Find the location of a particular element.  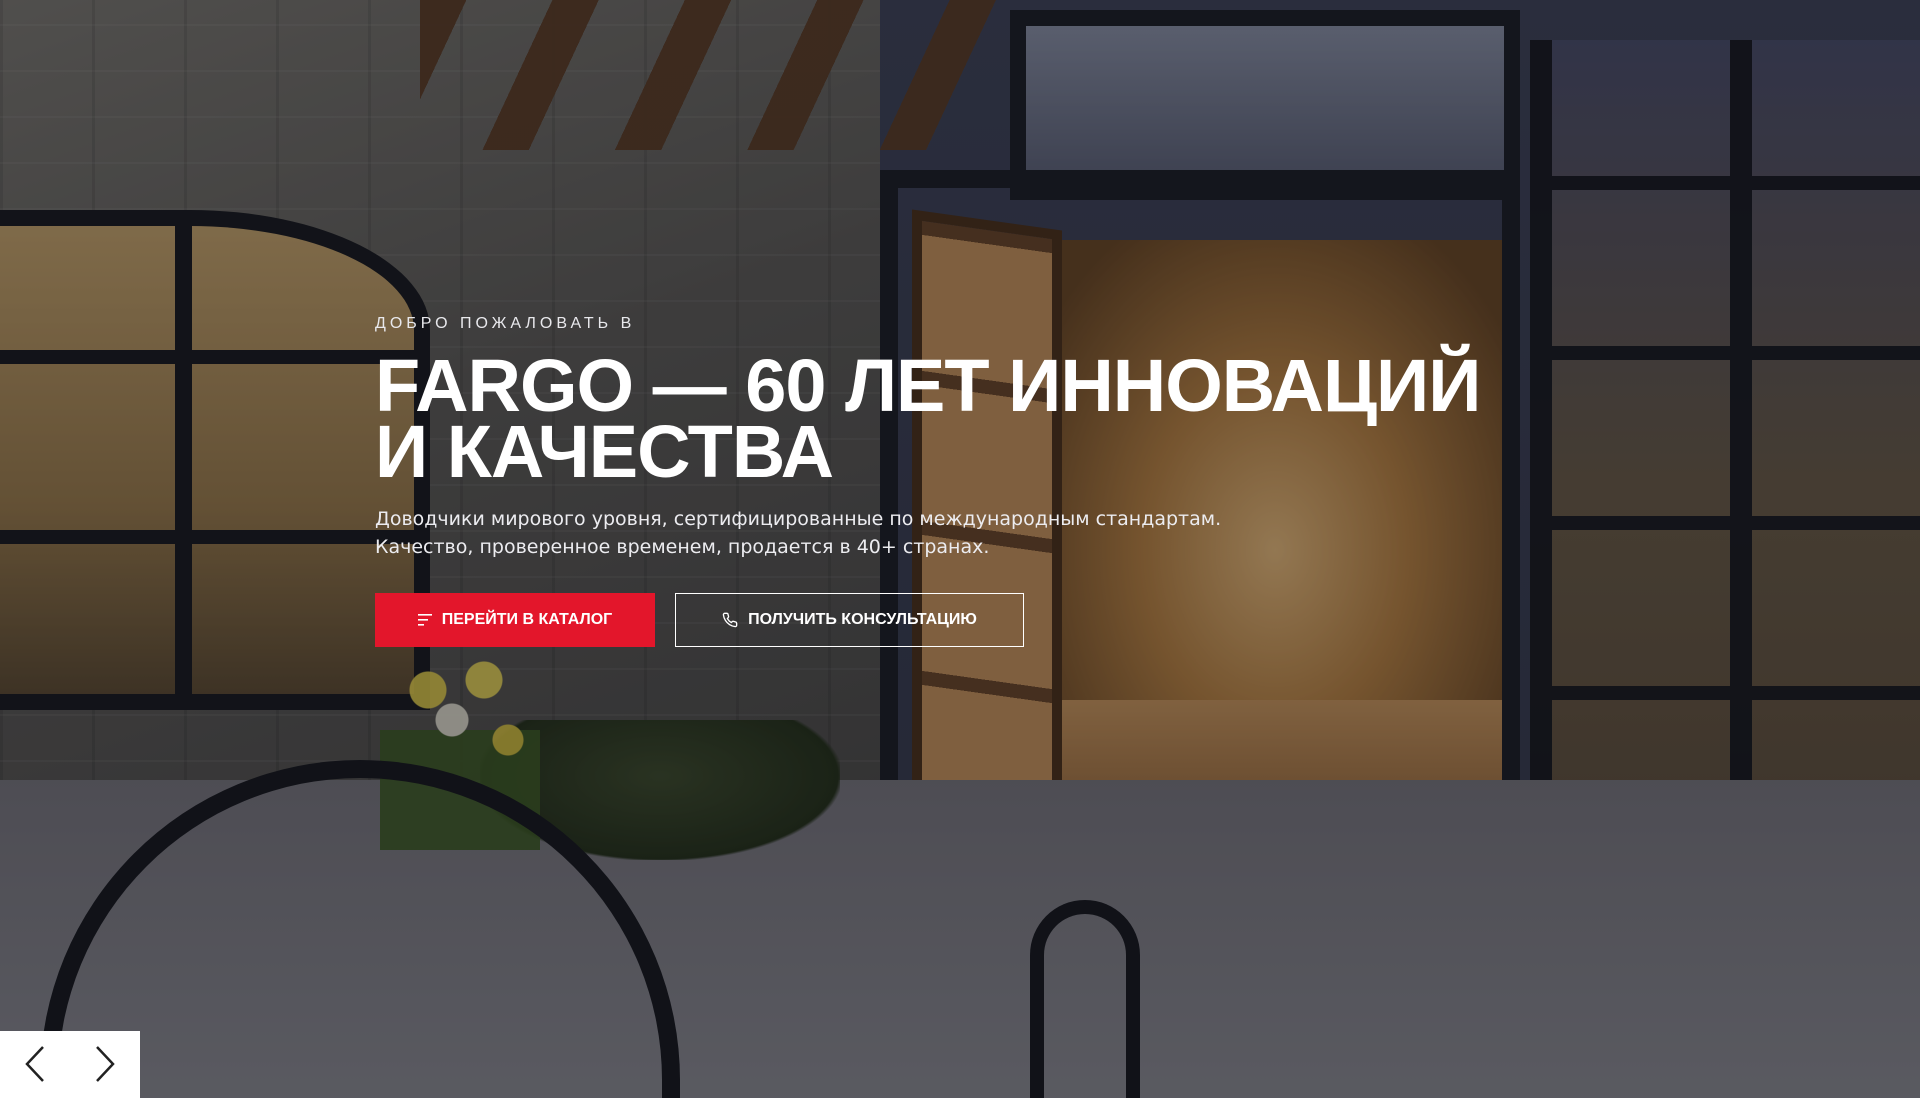

menu-lines-icon is located at coordinates (424, 620).